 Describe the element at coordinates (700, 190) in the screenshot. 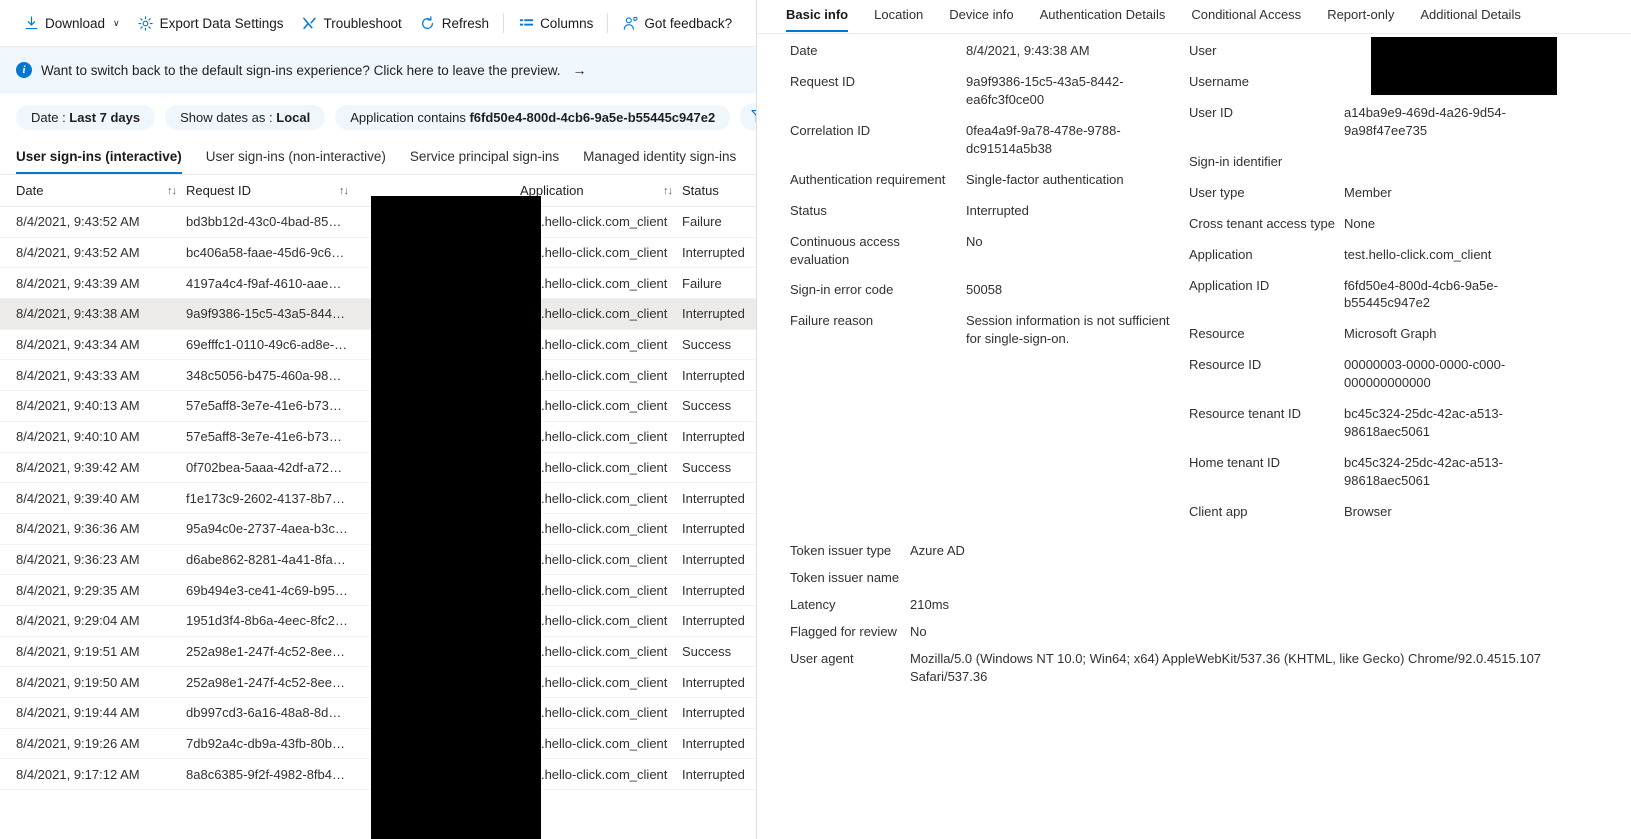

I see `column-header-status-label: Status` at that location.